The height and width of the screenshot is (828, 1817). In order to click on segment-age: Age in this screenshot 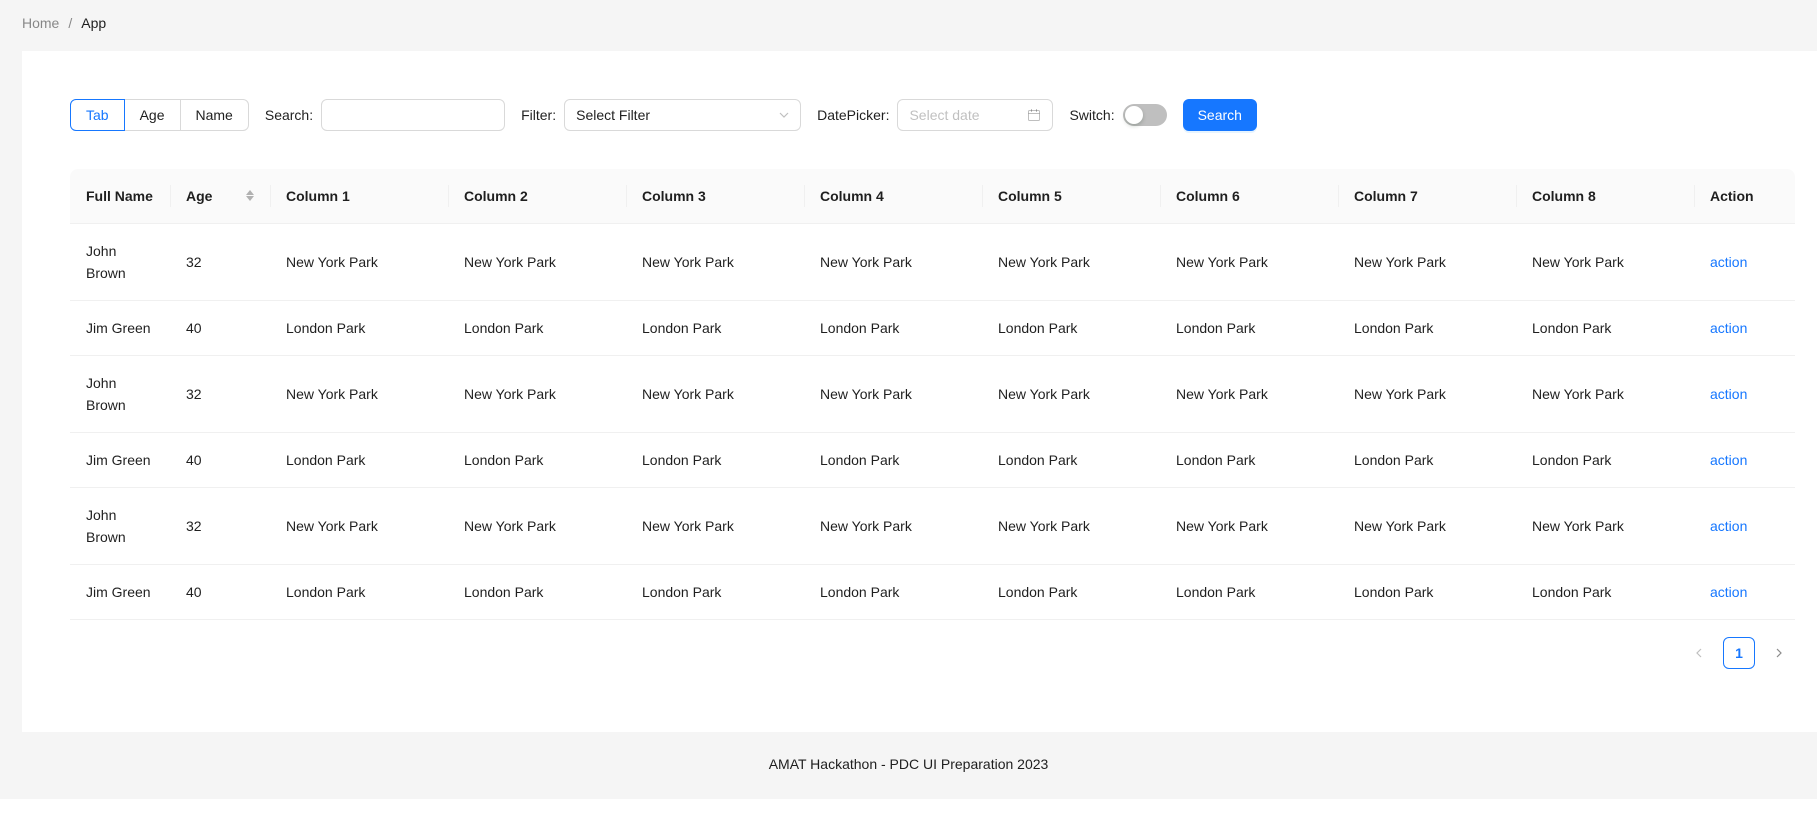, I will do `click(152, 115)`.